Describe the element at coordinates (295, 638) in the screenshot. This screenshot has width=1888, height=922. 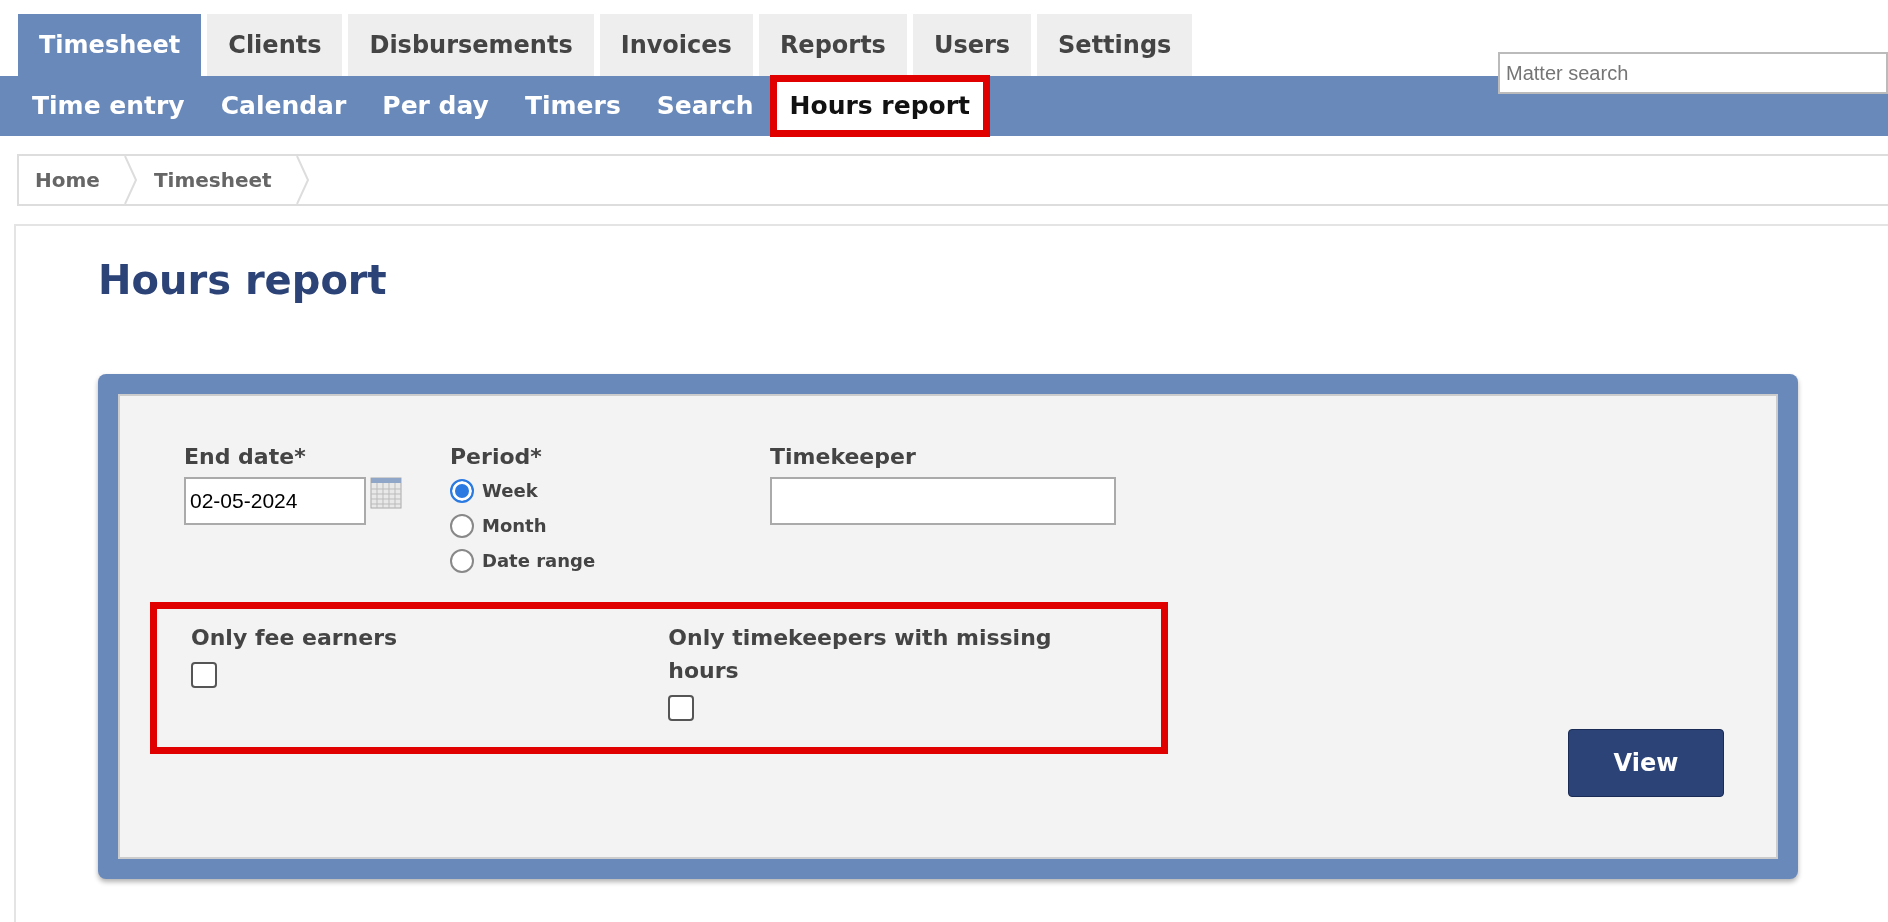
I see `checkbox-label: Only fee earners` at that location.